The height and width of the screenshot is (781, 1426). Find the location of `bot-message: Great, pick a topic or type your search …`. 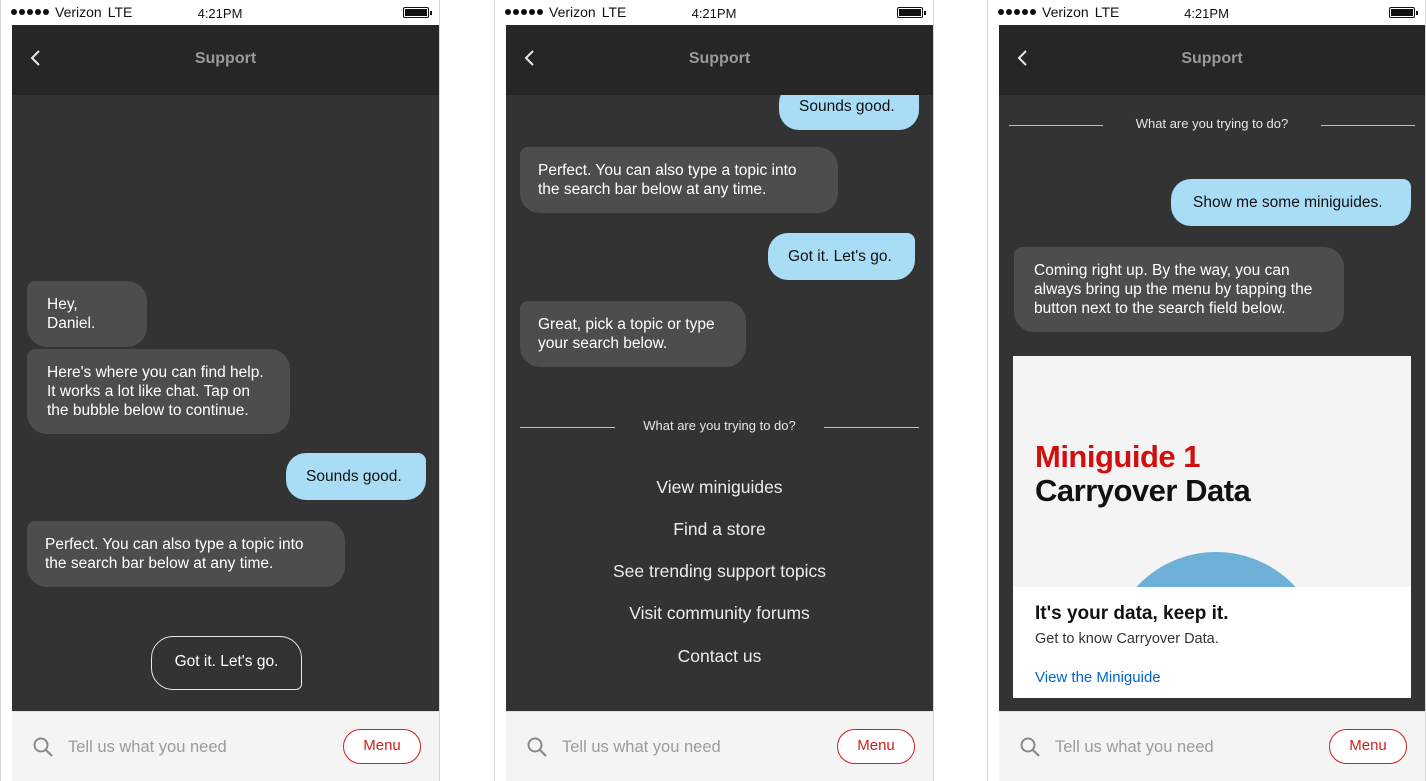

bot-message: Great, pick a topic or type your search … is located at coordinates (633, 334).